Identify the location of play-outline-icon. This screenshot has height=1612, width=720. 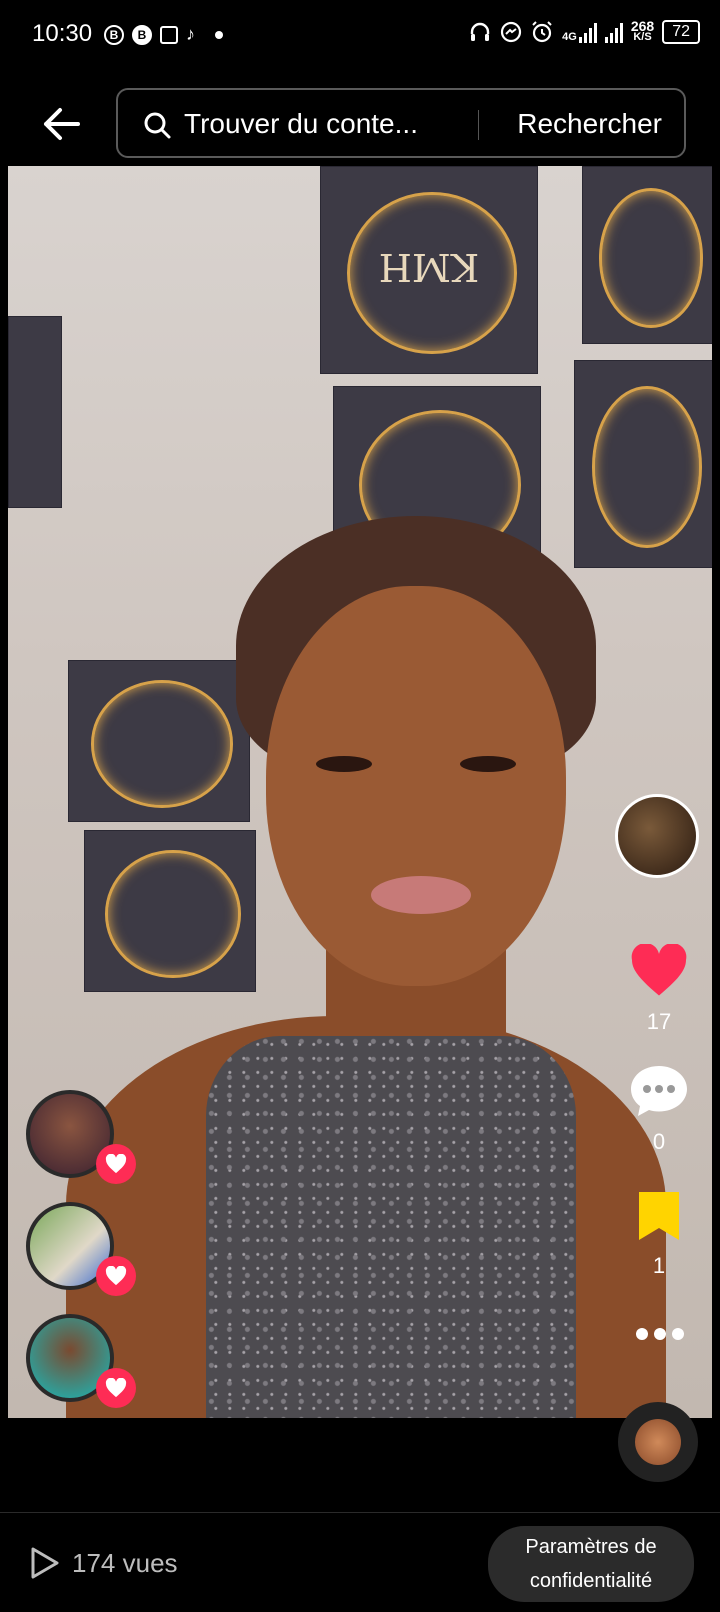
(45, 1563).